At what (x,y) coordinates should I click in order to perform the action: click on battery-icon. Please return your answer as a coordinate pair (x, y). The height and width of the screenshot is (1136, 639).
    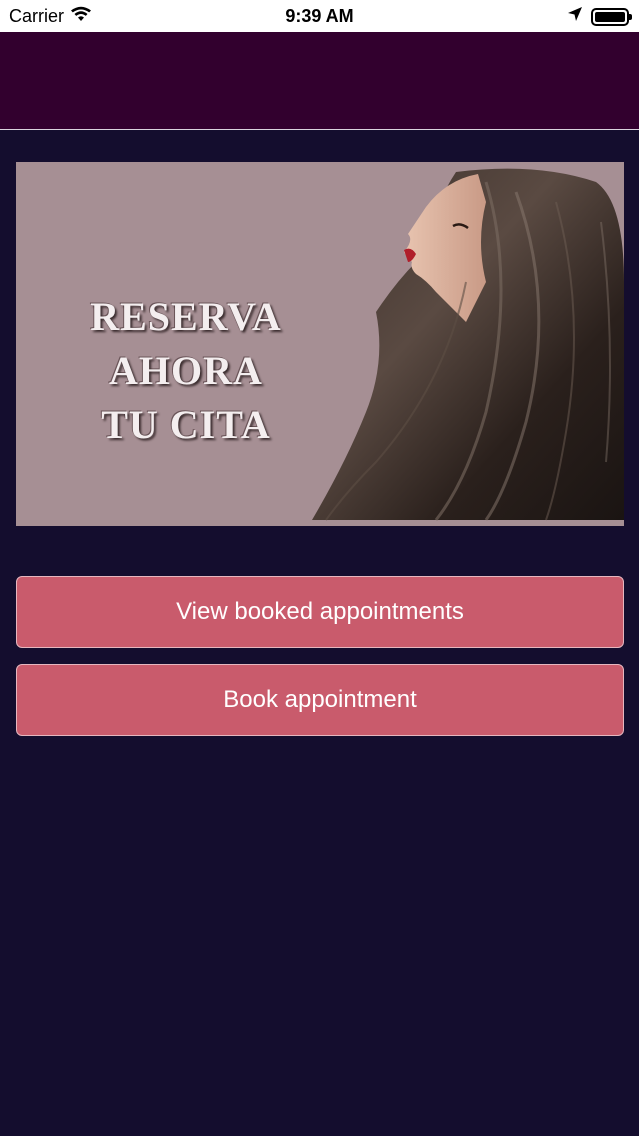
    Looking at the image, I should click on (611, 16).